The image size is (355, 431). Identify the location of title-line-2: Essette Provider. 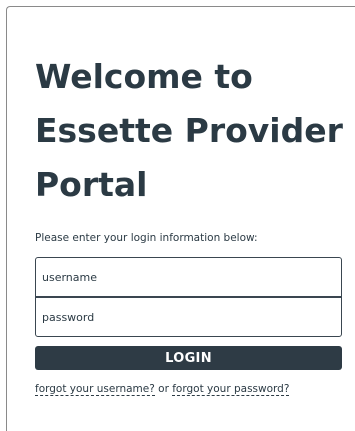
(189, 130).